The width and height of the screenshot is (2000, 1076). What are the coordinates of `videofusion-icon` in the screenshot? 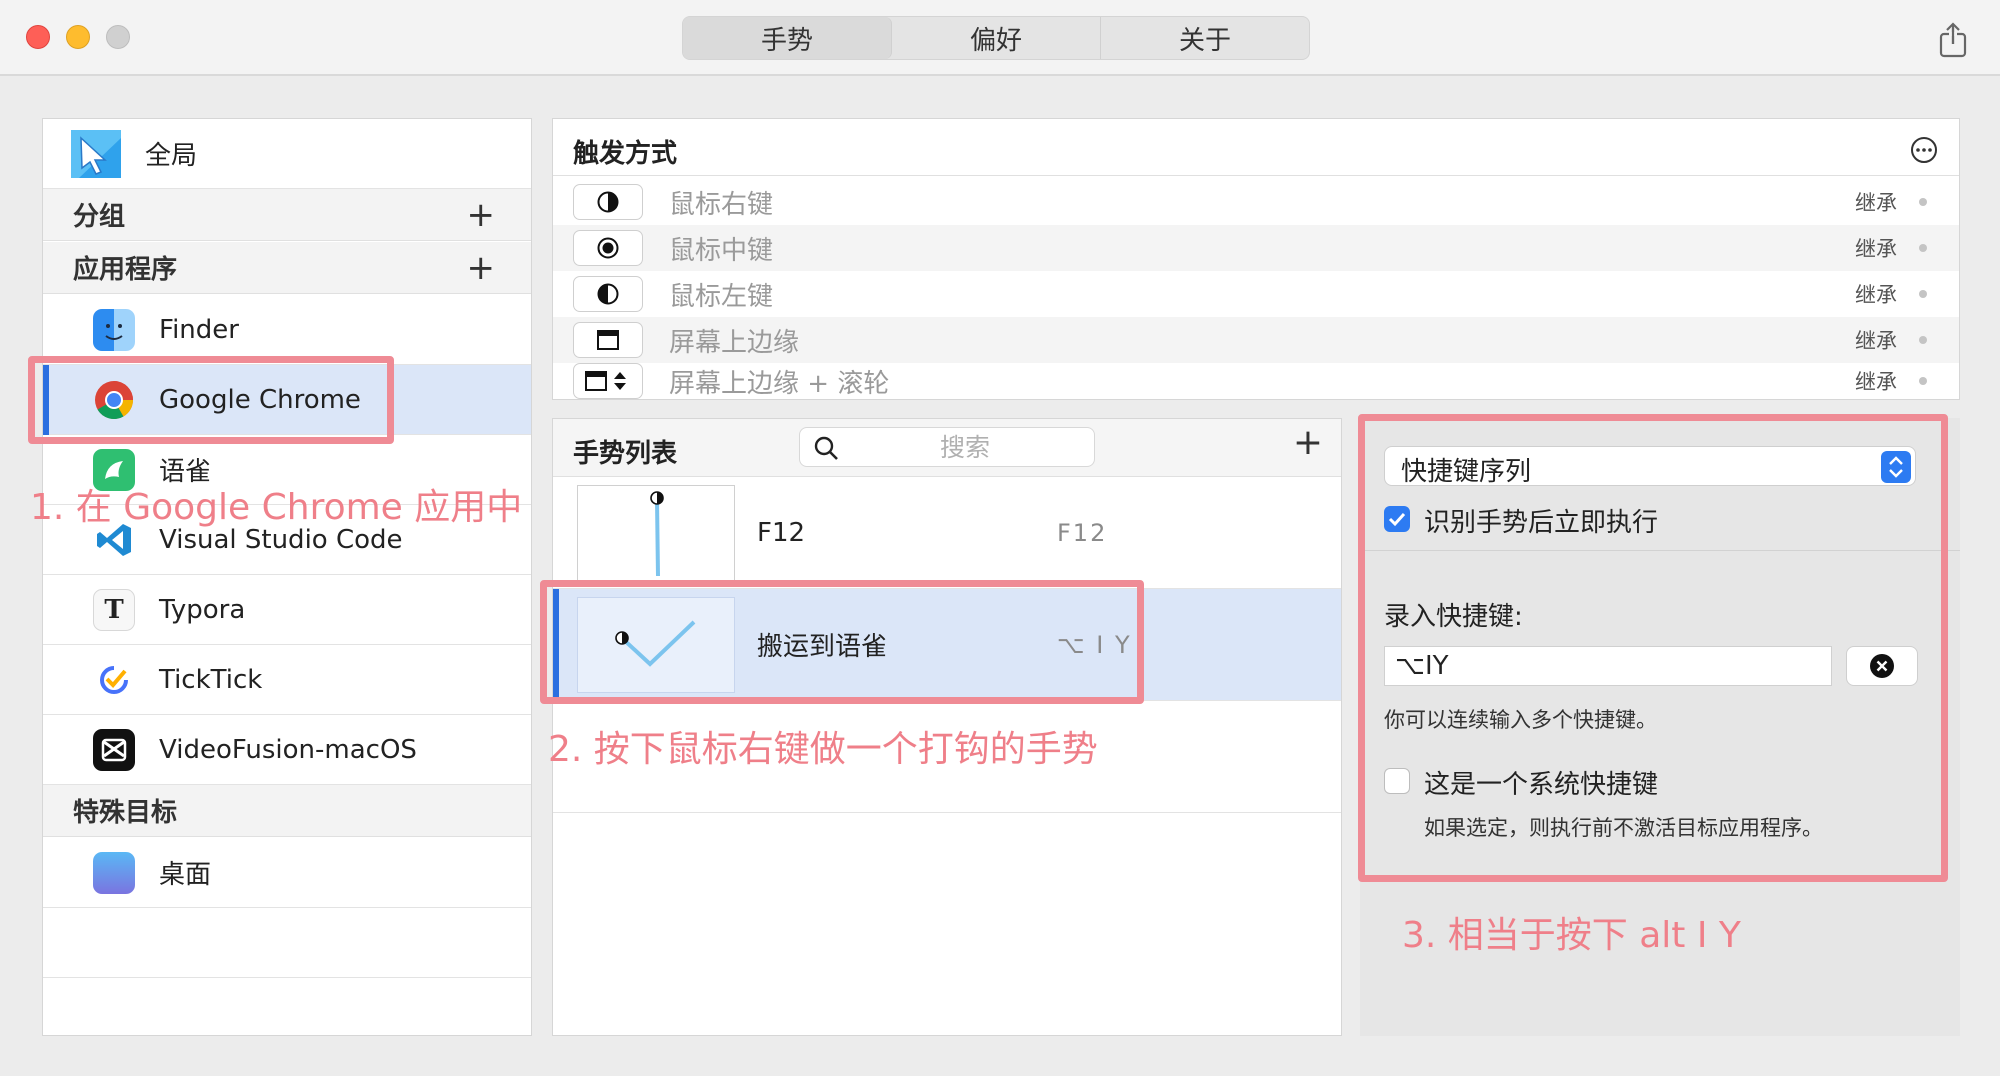 It's located at (114, 749).